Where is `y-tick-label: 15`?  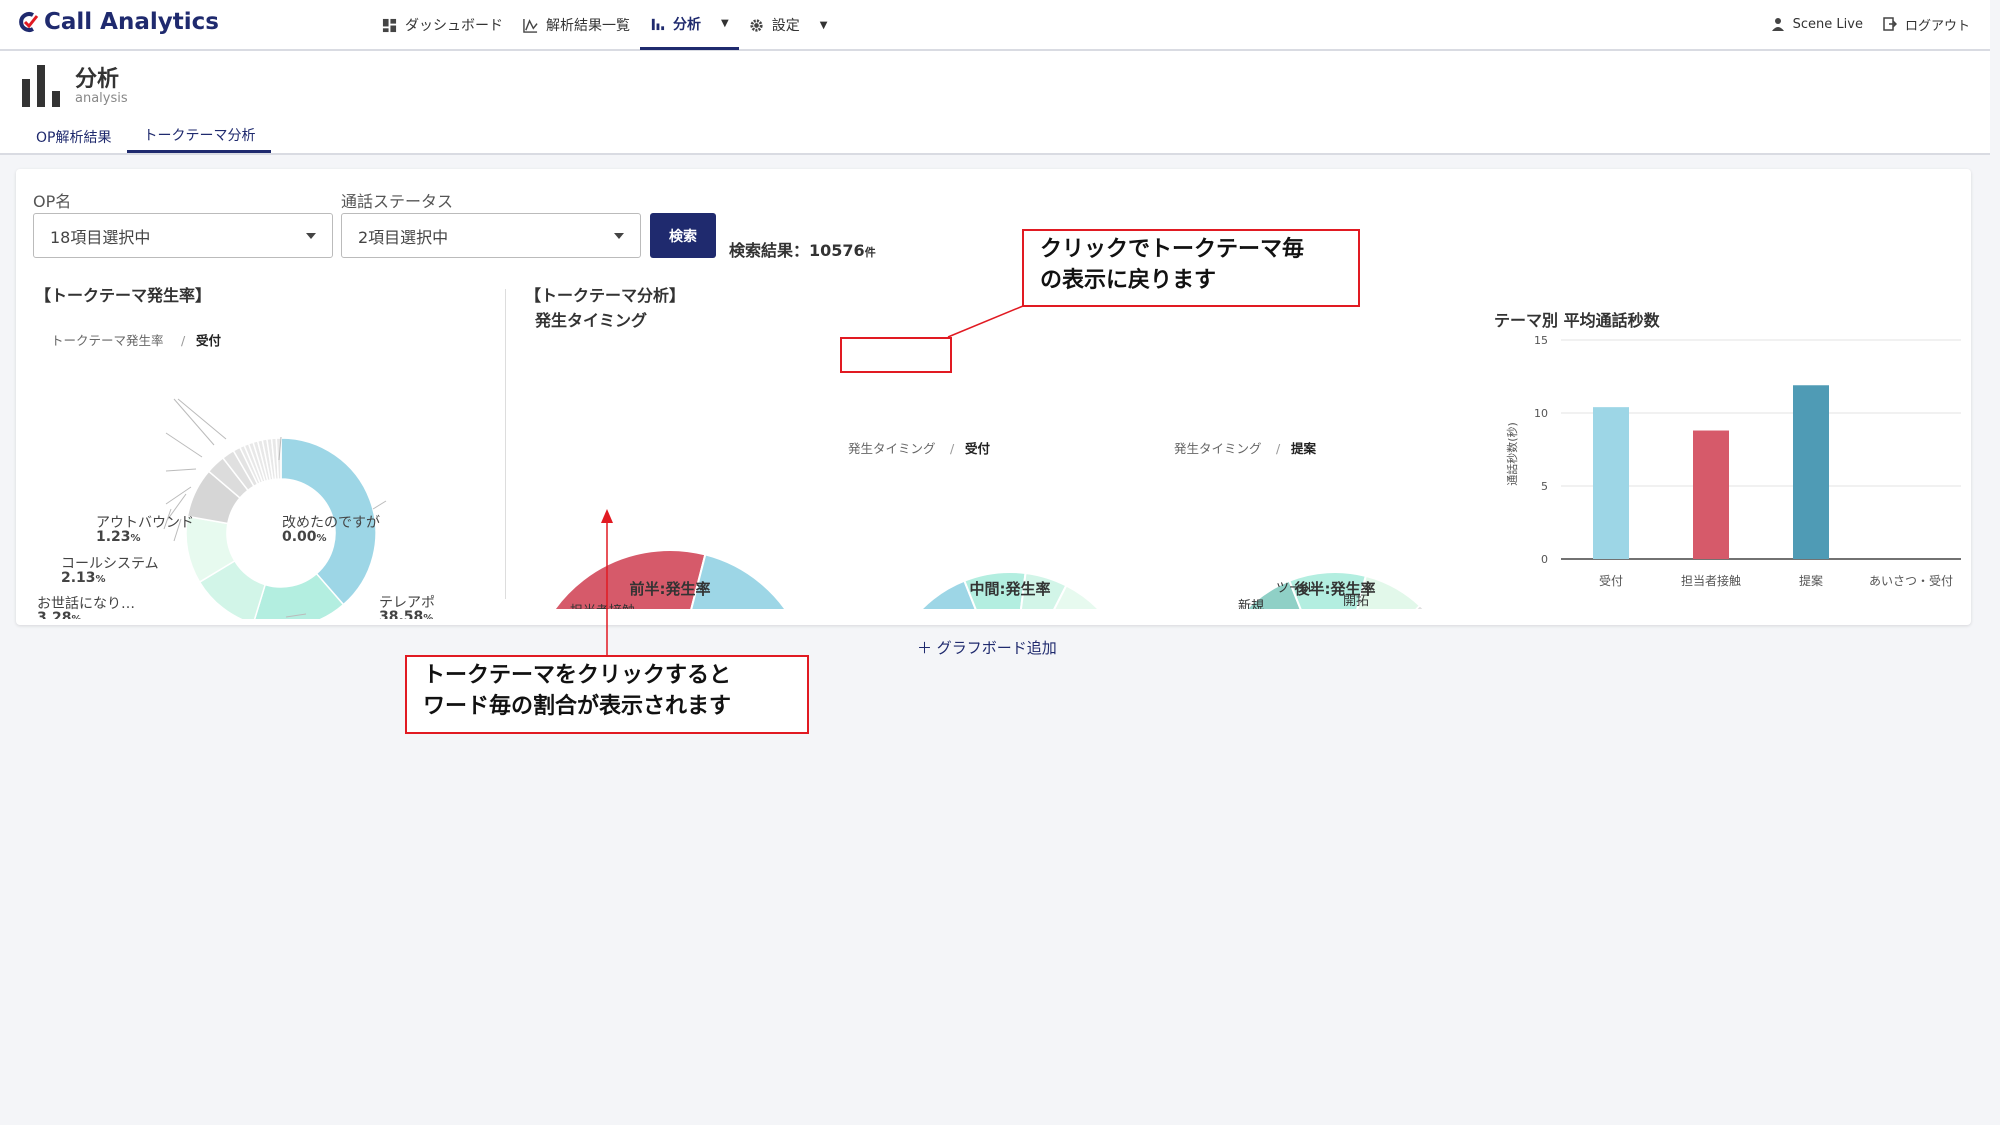 y-tick-label: 15 is located at coordinates (1541, 340).